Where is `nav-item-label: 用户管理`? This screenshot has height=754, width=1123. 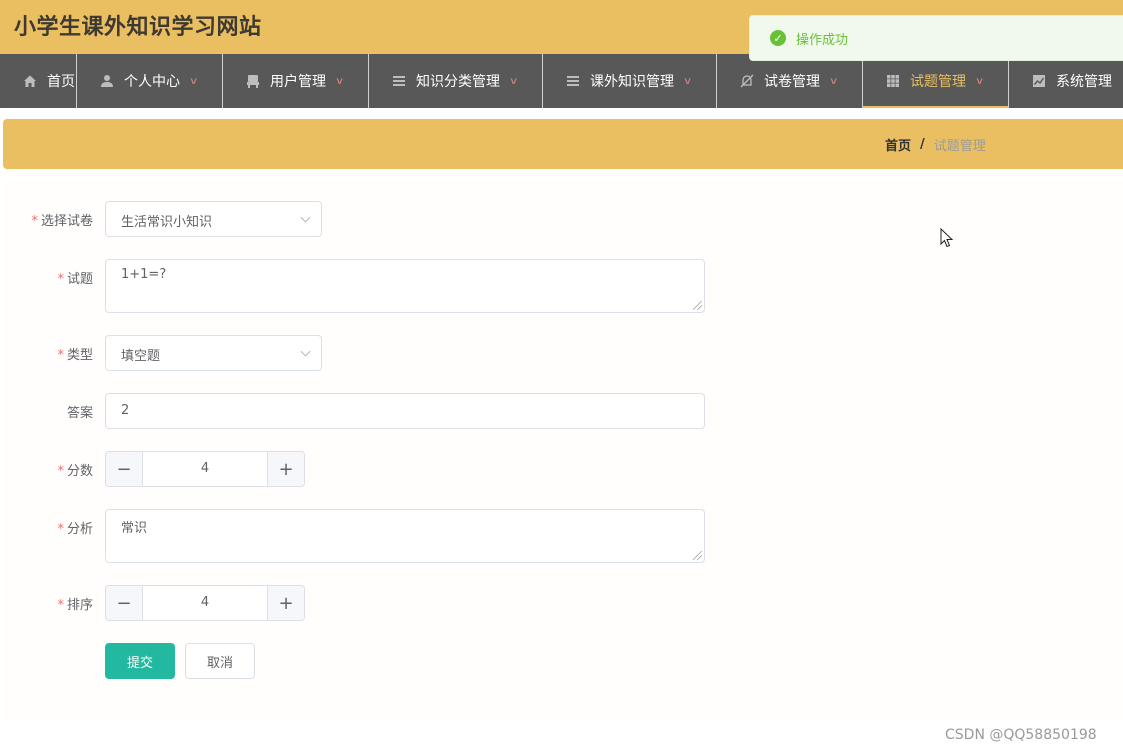 nav-item-label: 用户管理 is located at coordinates (298, 82).